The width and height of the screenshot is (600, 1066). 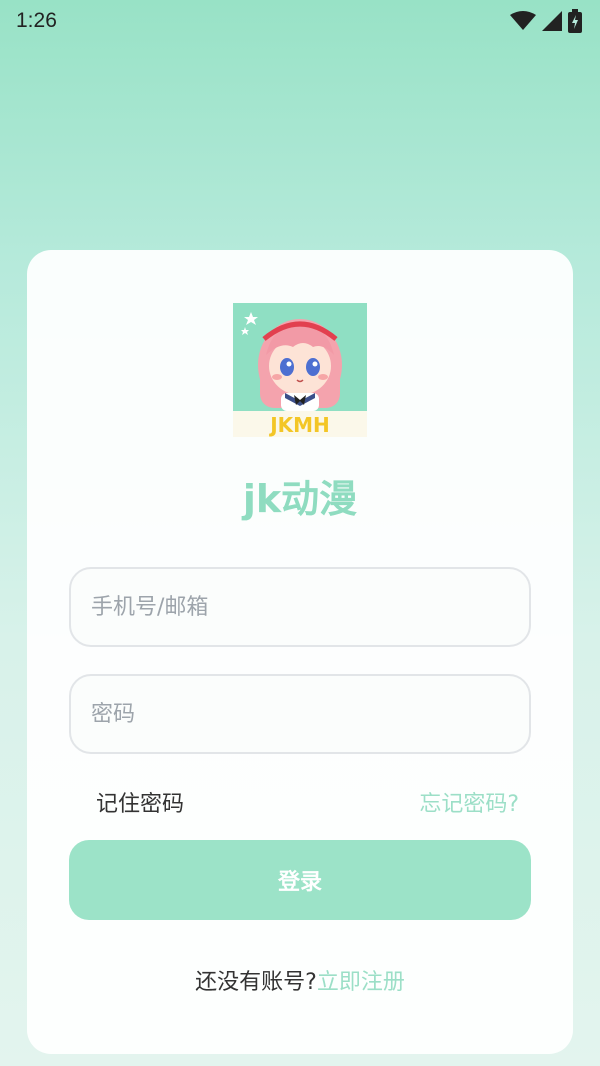 I want to click on password-input, so click(x=300, y=714).